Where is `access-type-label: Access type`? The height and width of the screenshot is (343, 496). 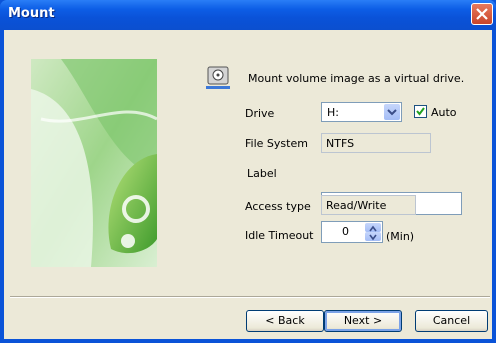
access-type-label: Access type is located at coordinates (278, 206).